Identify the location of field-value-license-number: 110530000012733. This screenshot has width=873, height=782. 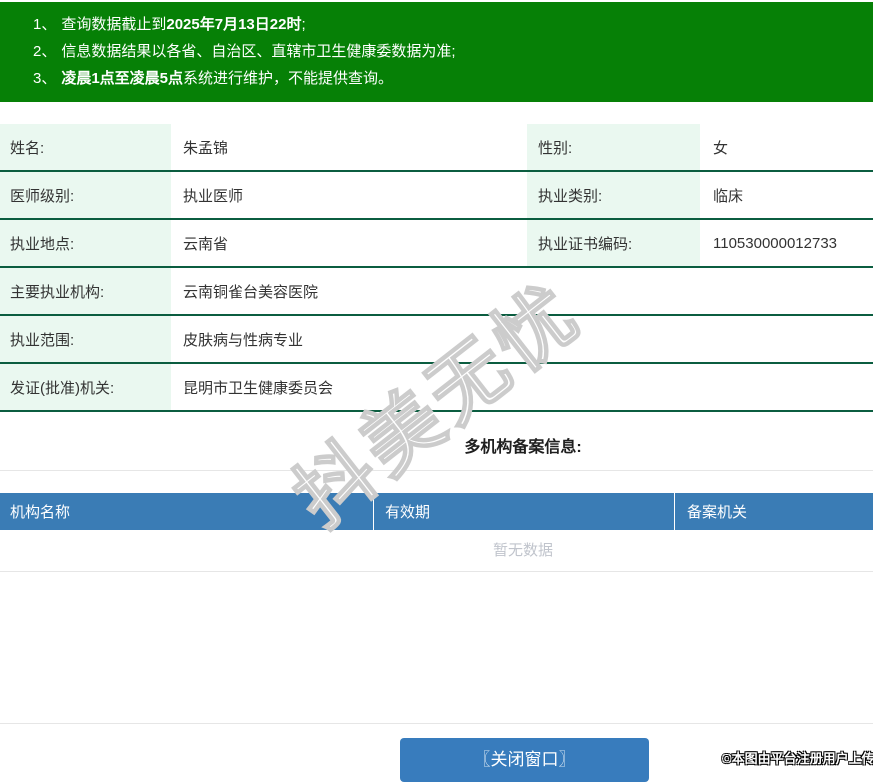
(775, 243).